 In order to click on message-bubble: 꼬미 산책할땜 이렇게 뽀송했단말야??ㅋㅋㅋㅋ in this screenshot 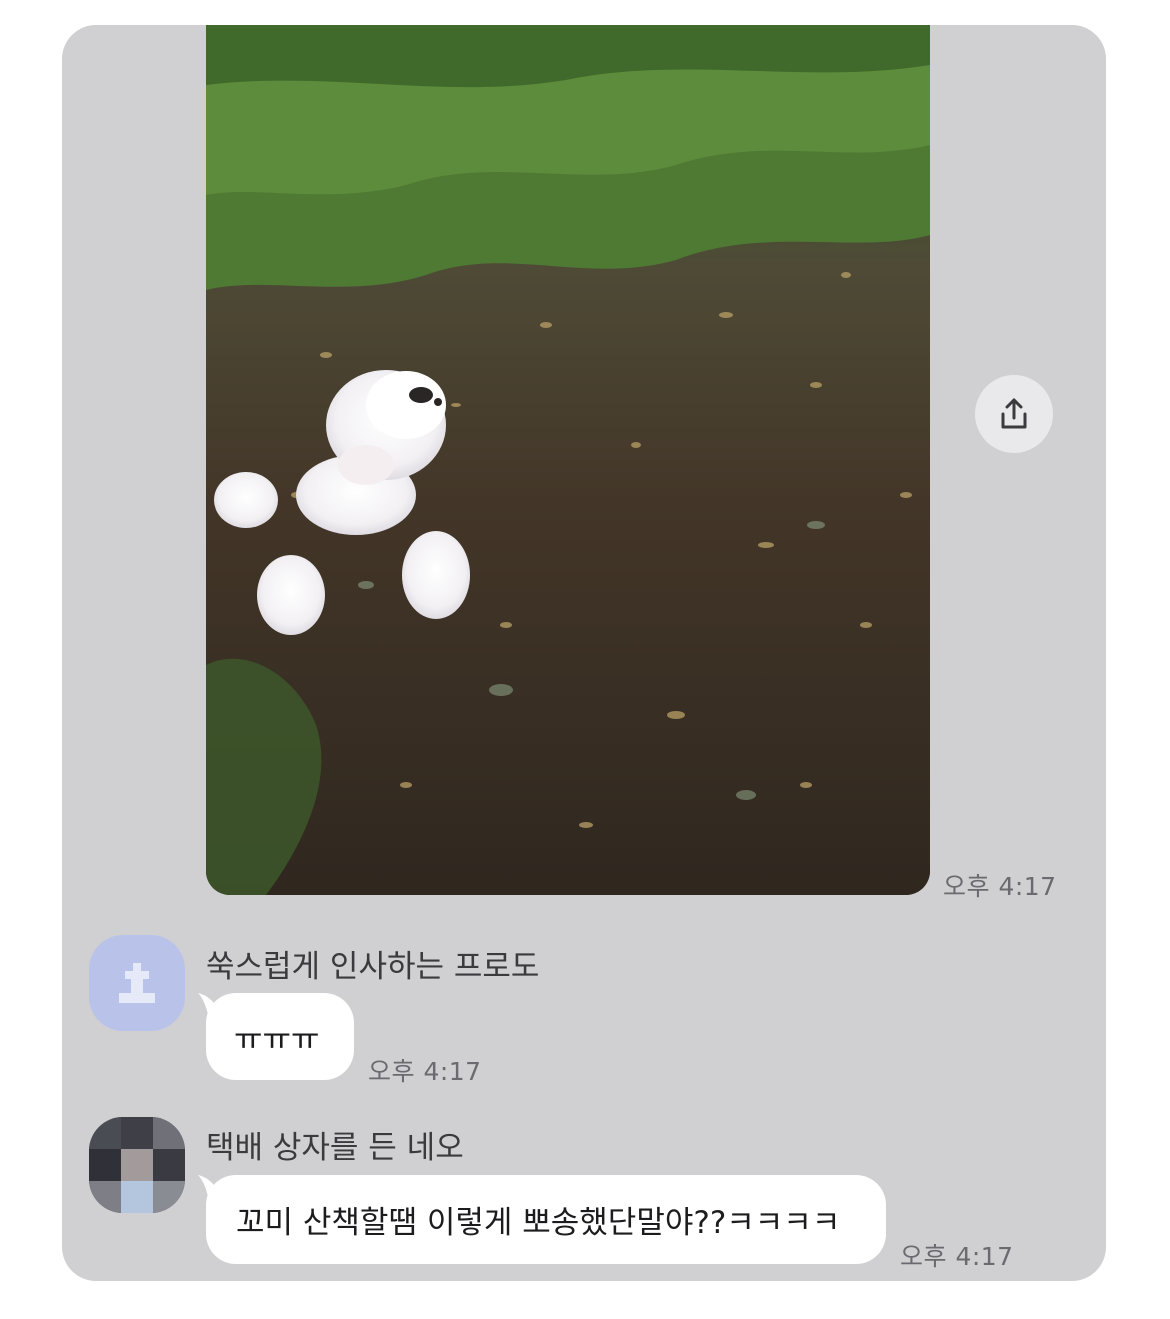, I will do `click(542, 1219)`.